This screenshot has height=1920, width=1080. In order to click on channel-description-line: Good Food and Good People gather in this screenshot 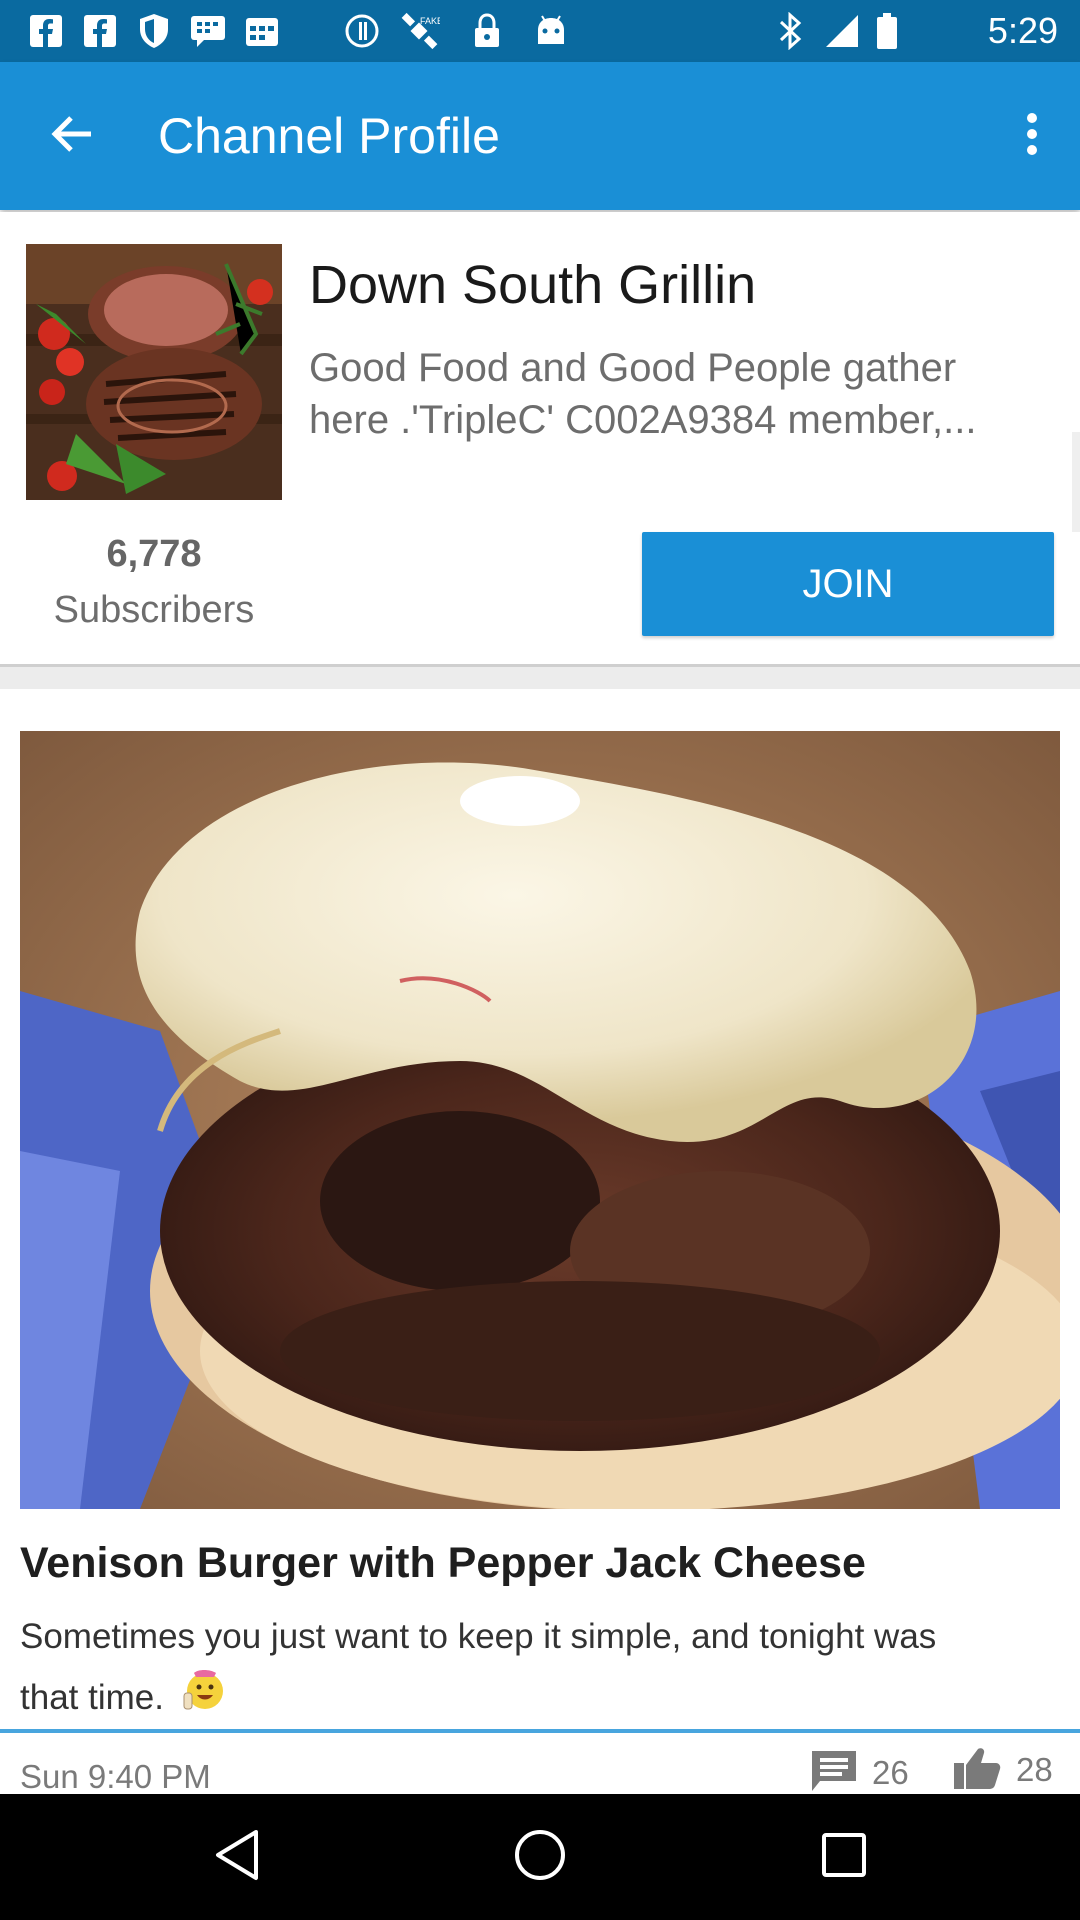, I will do `click(633, 368)`.